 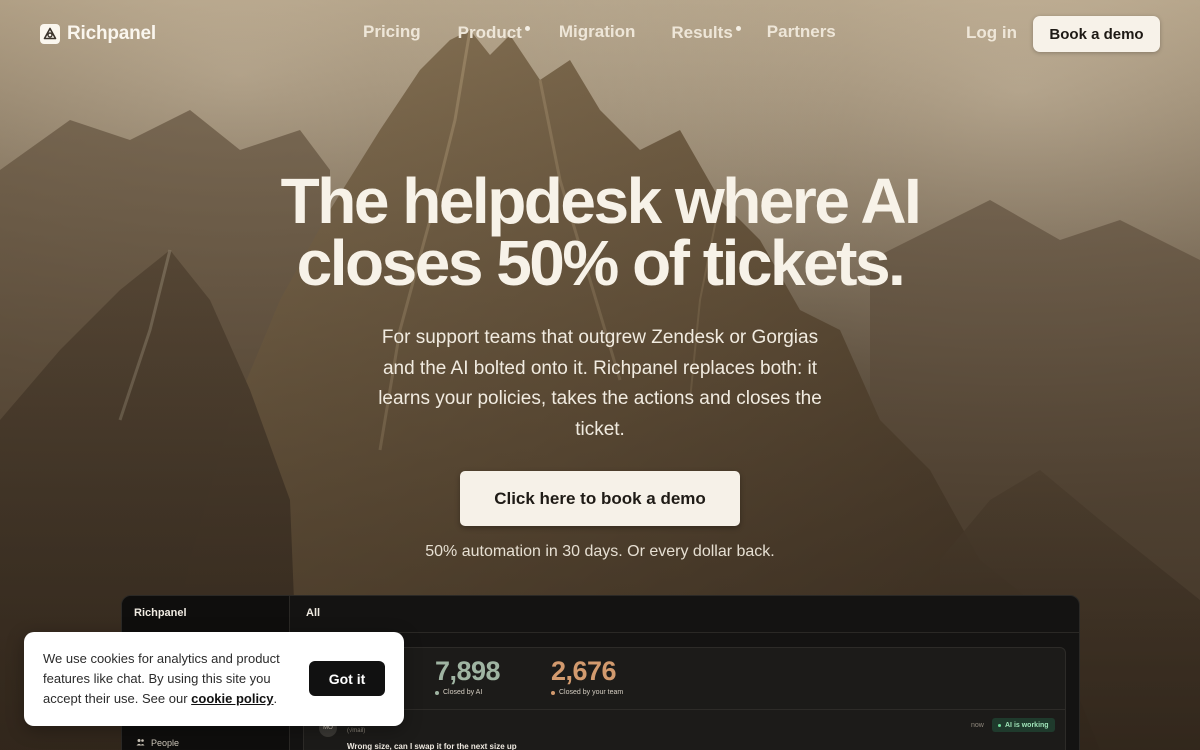 What do you see at coordinates (489, 32) in the screenshot?
I see `nav-link-label: Product` at bounding box center [489, 32].